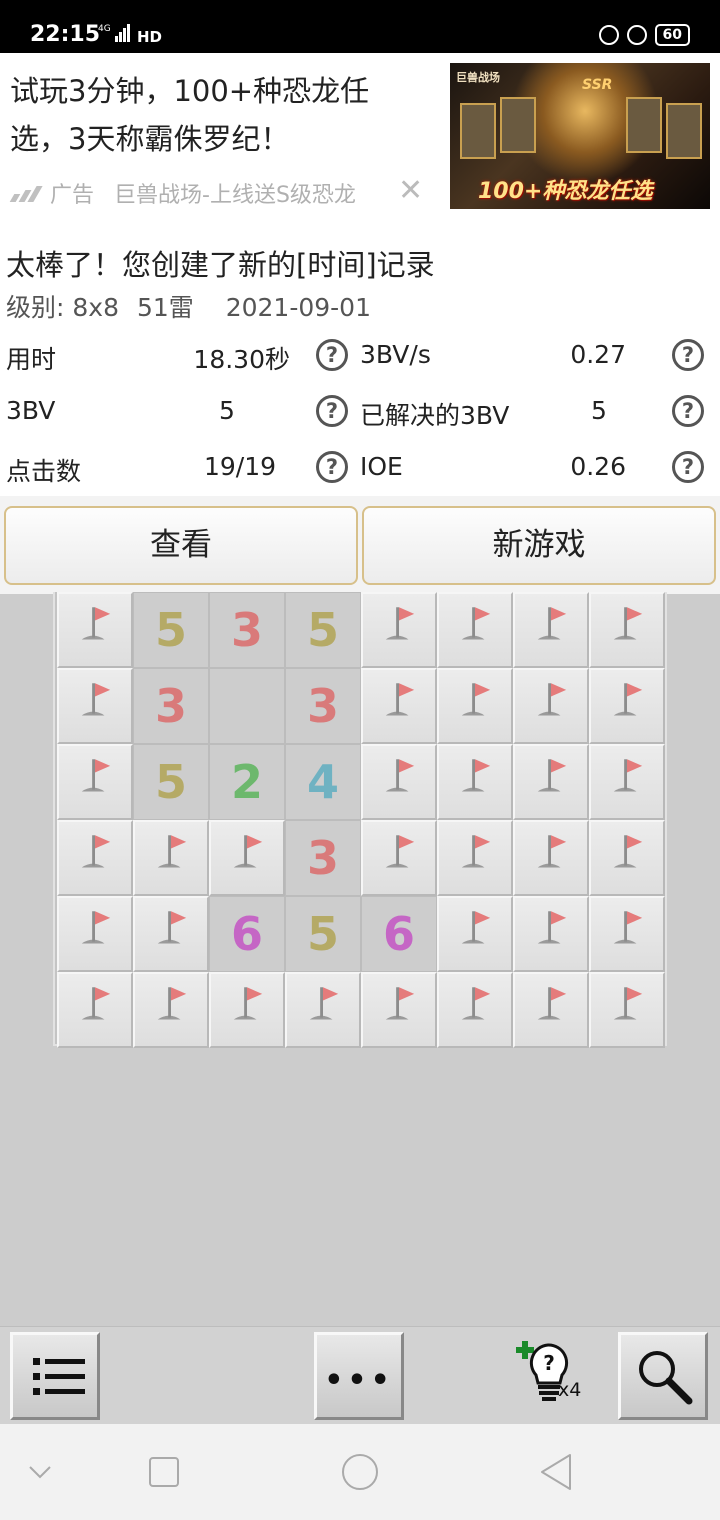 The image size is (720, 1520). What do you see at coordinates (580, 136) in the screenshot?
I see `ad-image: 巨兽战场 SSR 100+种恐龙任选` at bounding box center [580, 136].